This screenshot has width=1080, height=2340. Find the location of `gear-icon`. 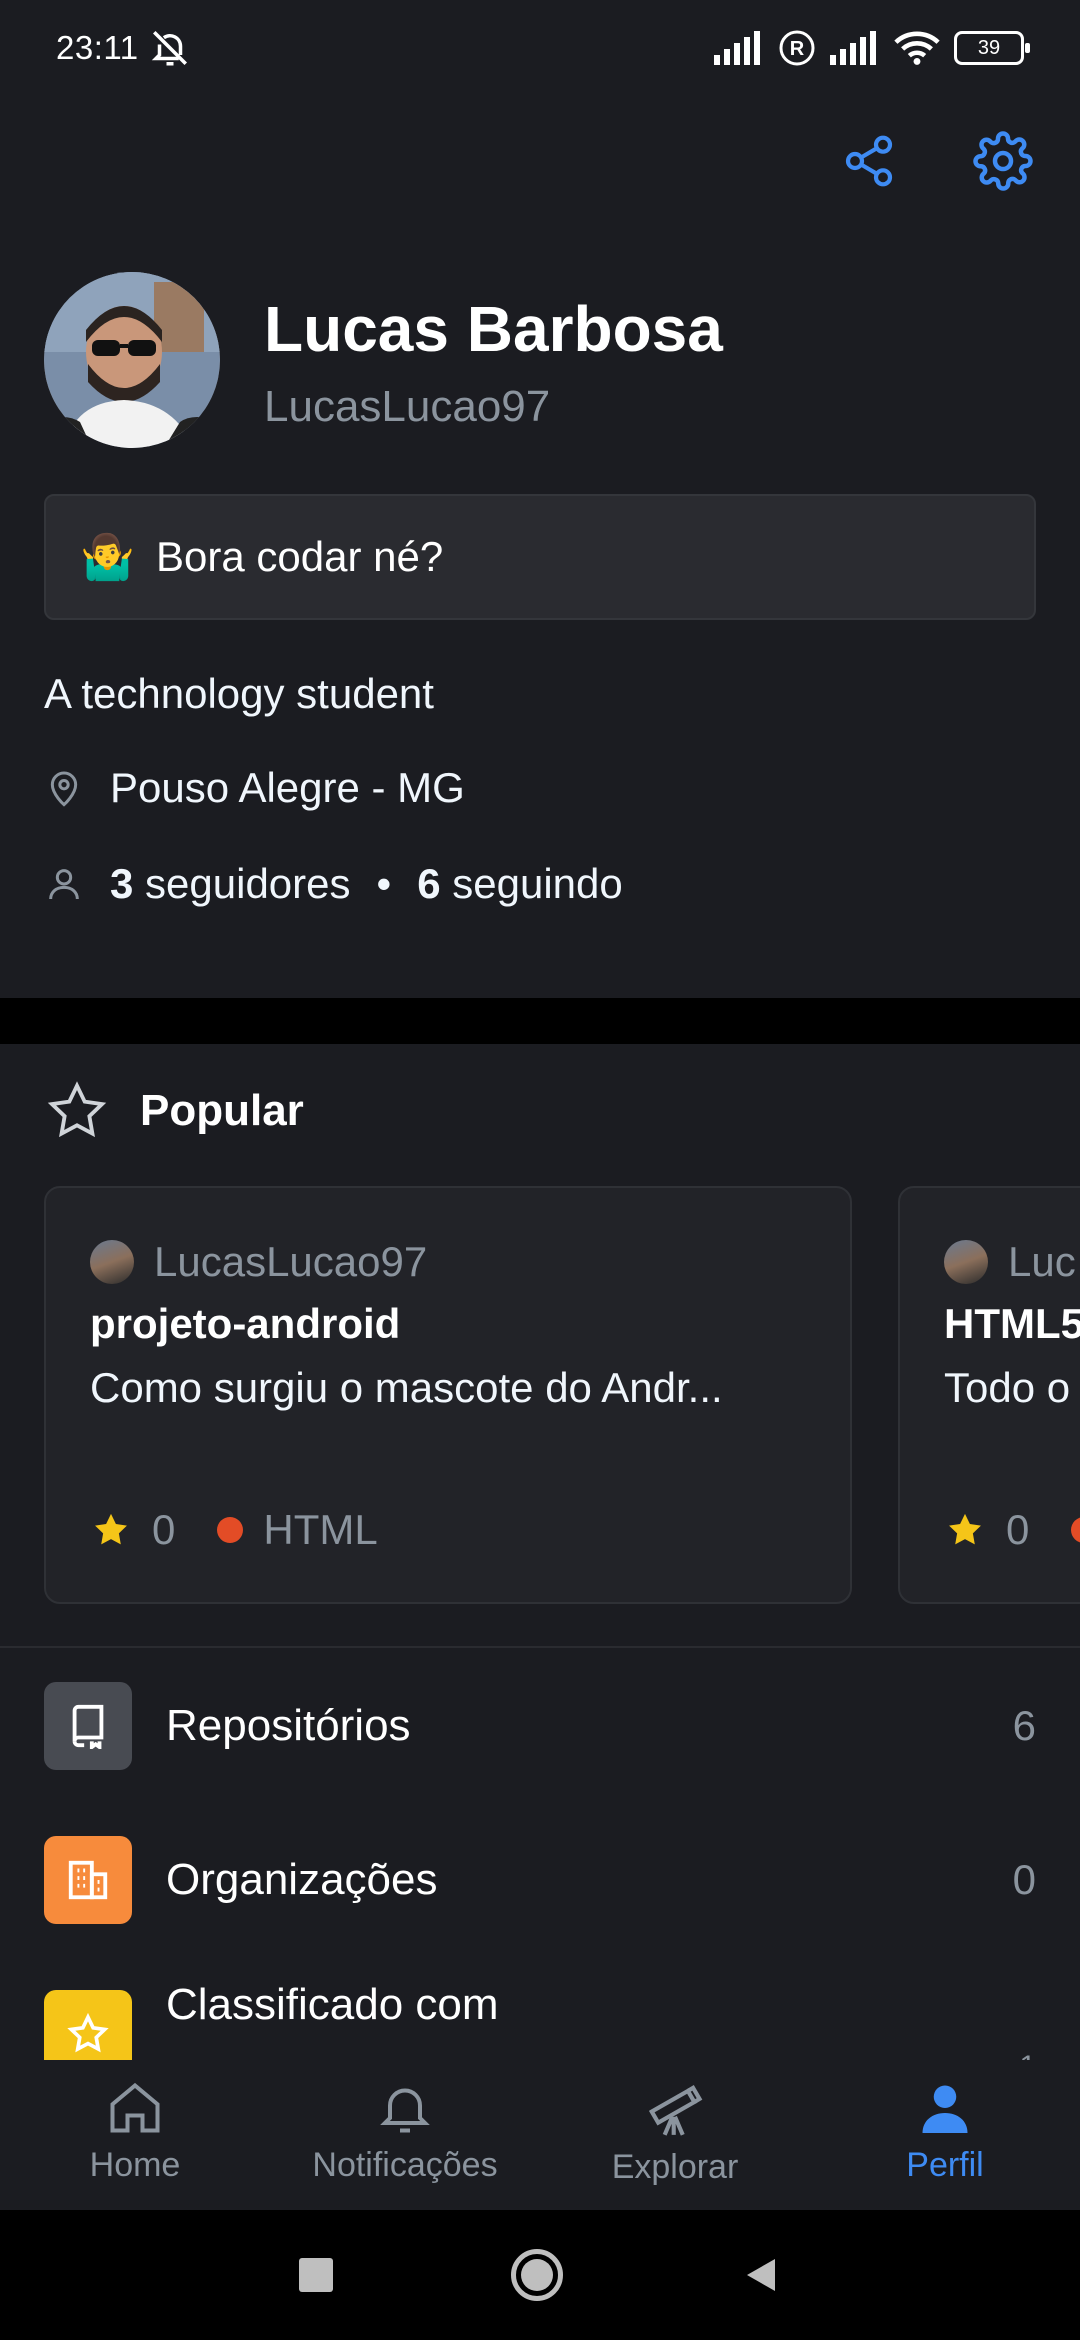

gear-icon is located at coordinates (1003, 161).